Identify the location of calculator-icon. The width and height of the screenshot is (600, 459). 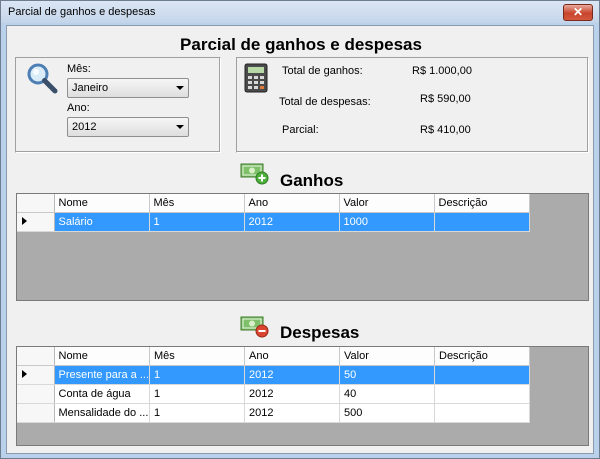
(256, 78).